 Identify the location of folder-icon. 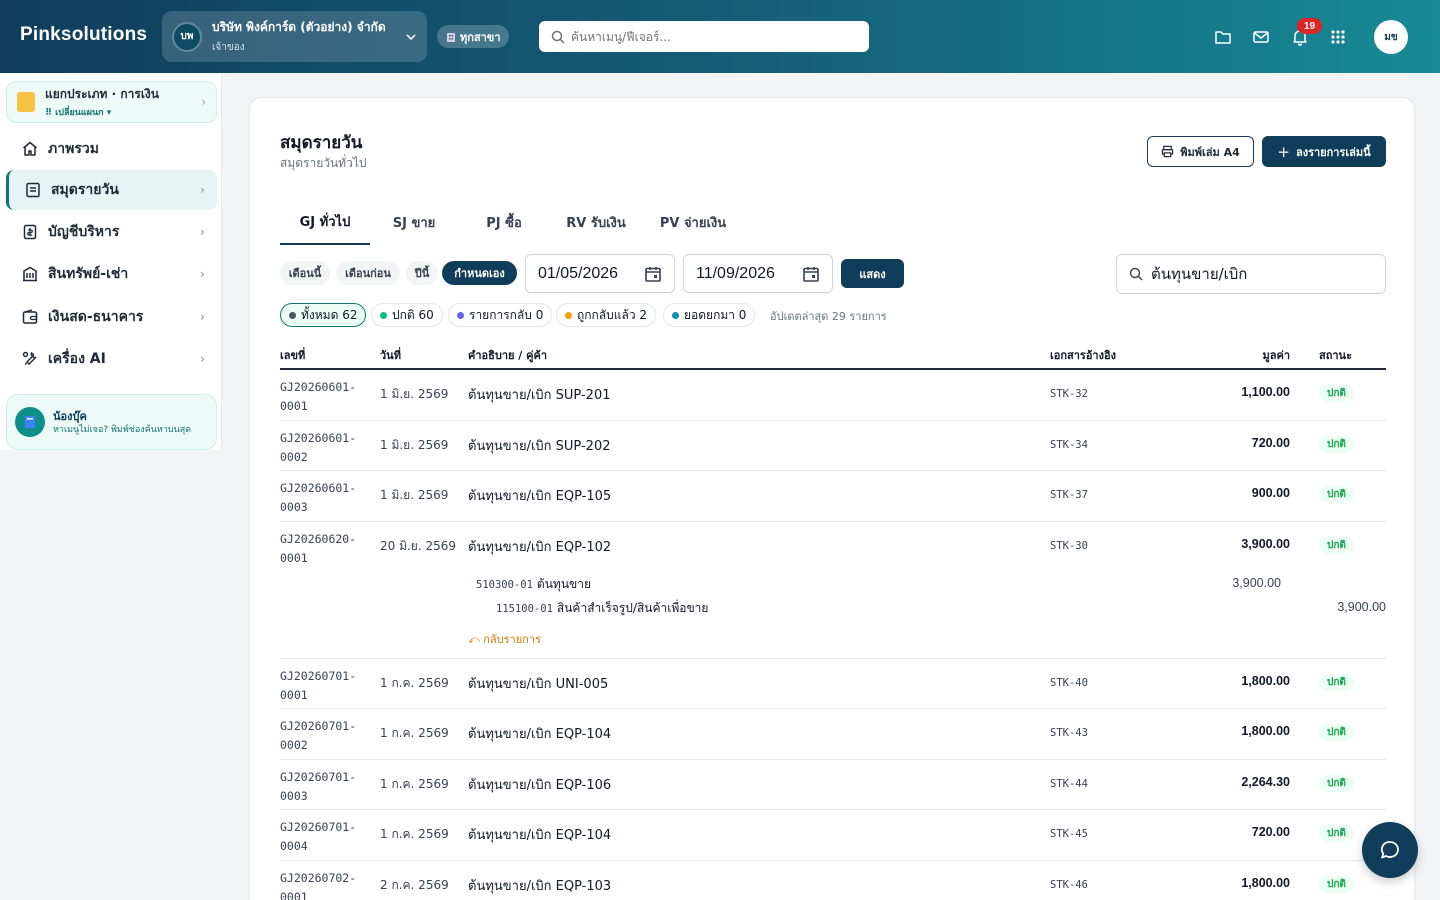
(1223, 37).